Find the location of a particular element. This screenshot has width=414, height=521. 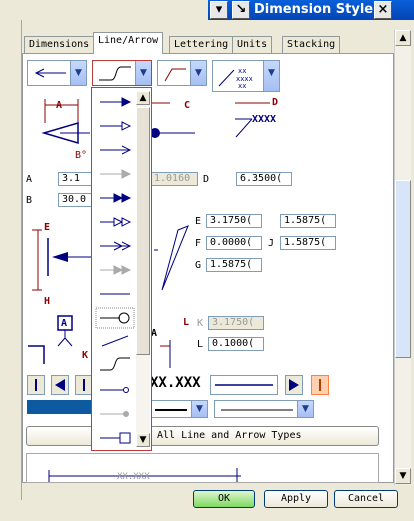

dropdown-scroll-up-icon: ▲ is located at coordinates (143, 98).